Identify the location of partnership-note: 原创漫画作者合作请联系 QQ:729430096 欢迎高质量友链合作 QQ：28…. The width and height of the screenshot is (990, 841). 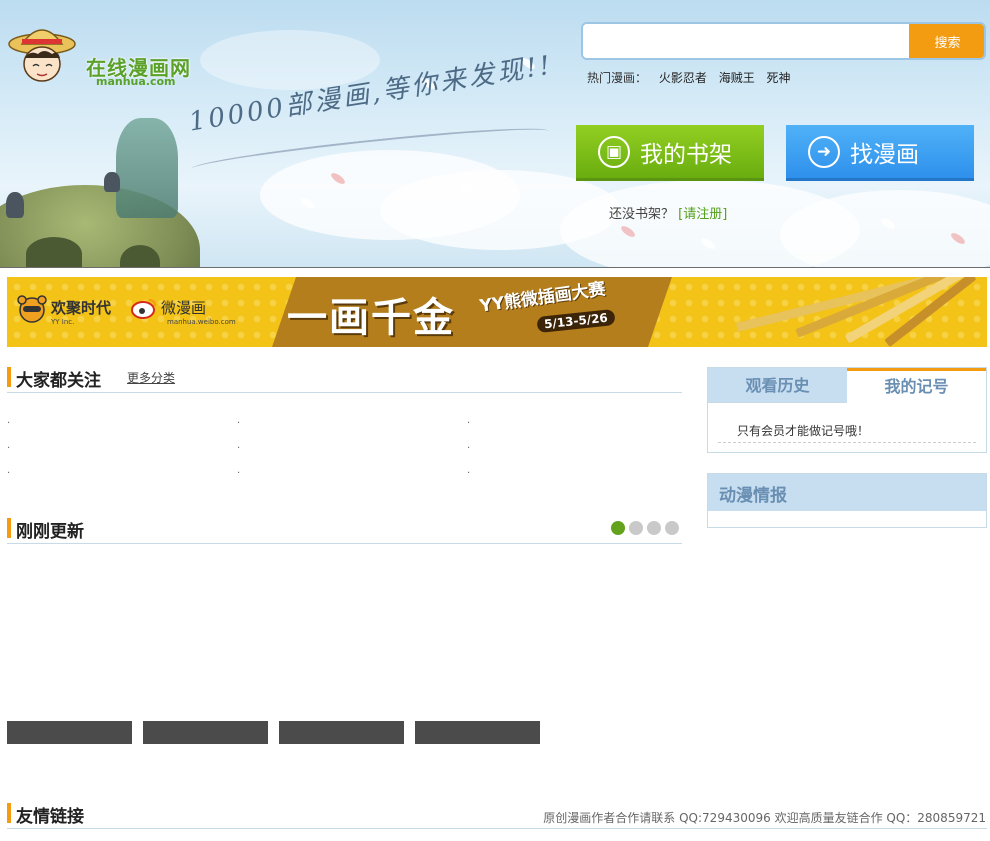
(764, 818).